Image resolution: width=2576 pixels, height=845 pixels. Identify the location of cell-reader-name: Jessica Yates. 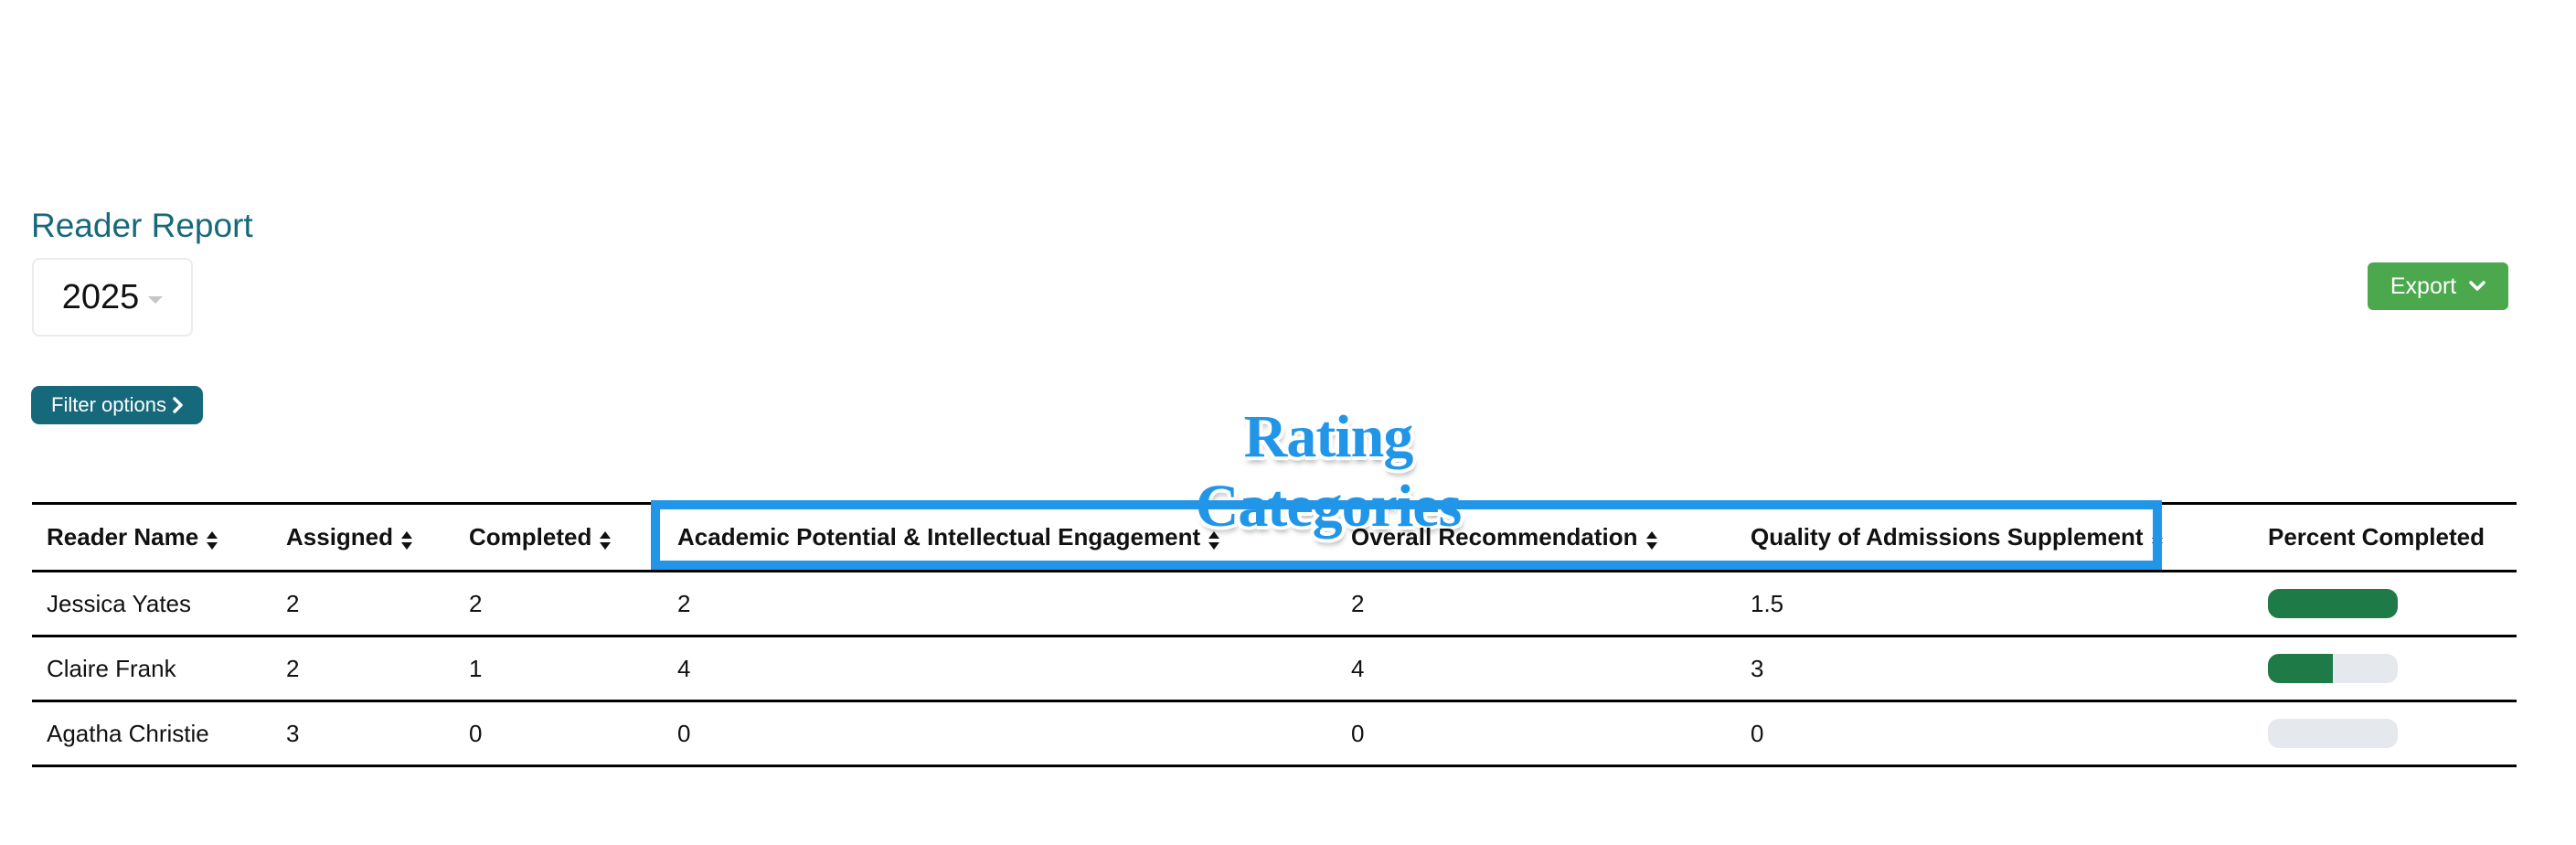
(151, 603).